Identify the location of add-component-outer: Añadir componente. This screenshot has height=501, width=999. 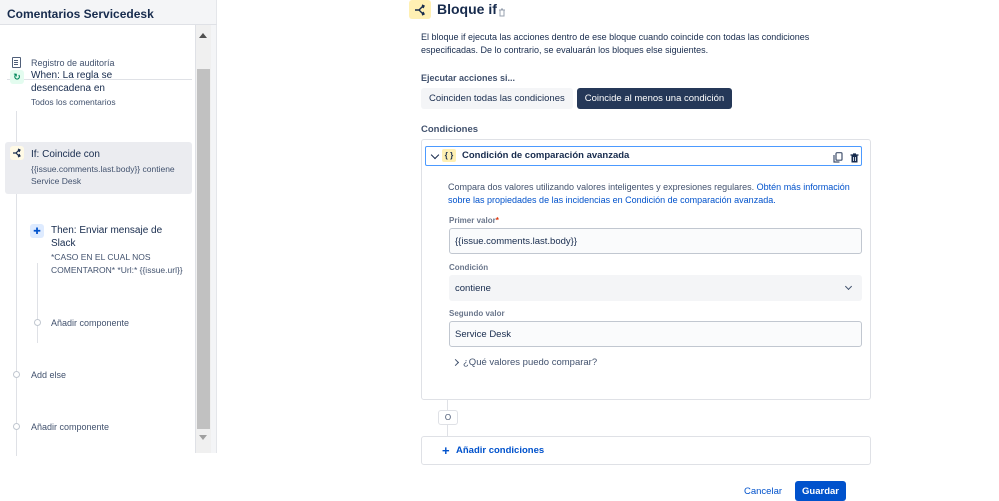
(70, 427).